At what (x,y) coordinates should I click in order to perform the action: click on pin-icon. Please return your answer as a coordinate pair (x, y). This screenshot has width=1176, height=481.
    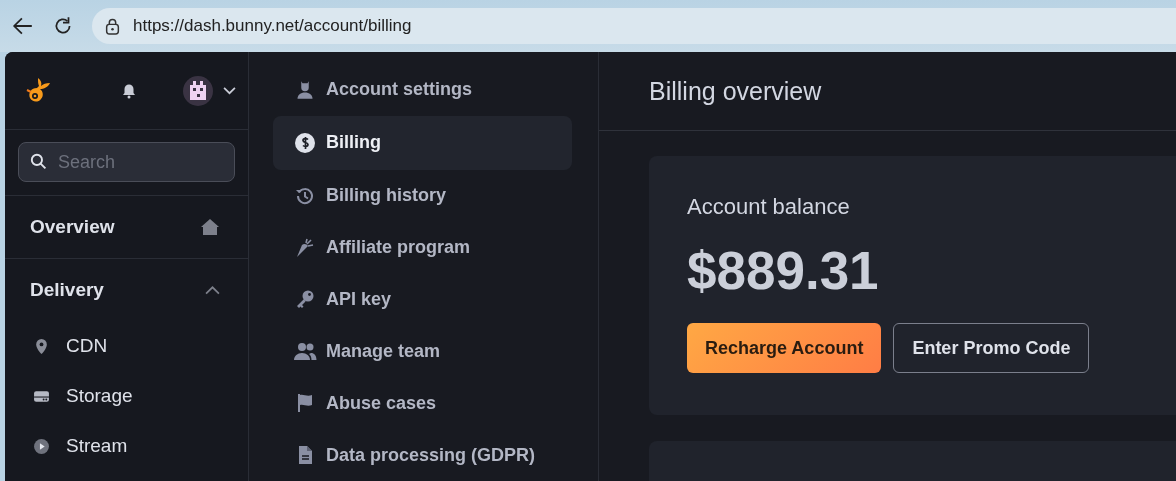
    Looking at the image, I should click on (41, 346).